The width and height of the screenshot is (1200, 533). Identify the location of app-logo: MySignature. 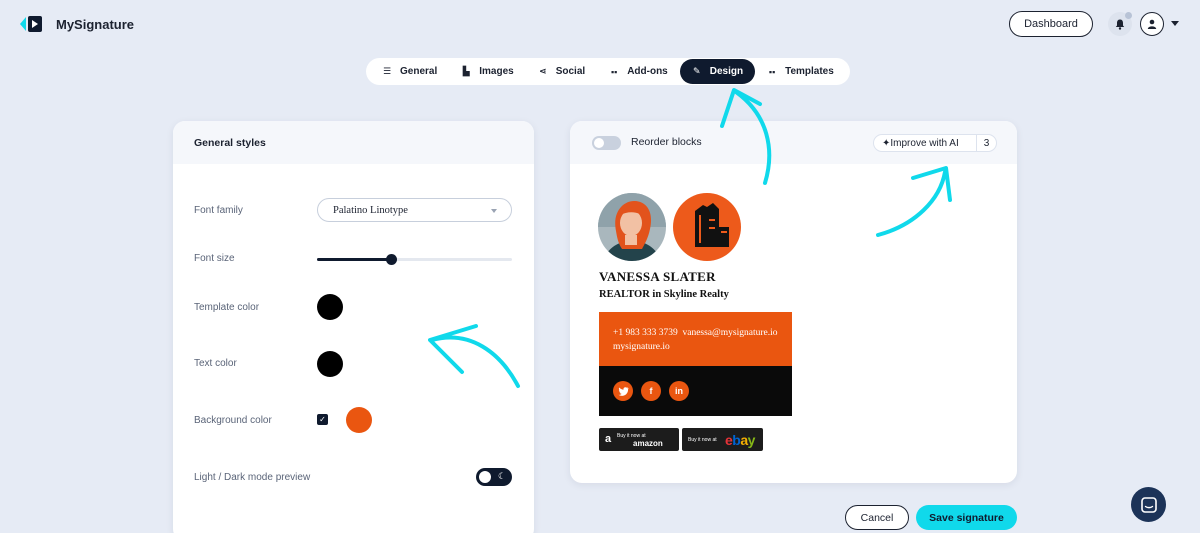
(77, 24).